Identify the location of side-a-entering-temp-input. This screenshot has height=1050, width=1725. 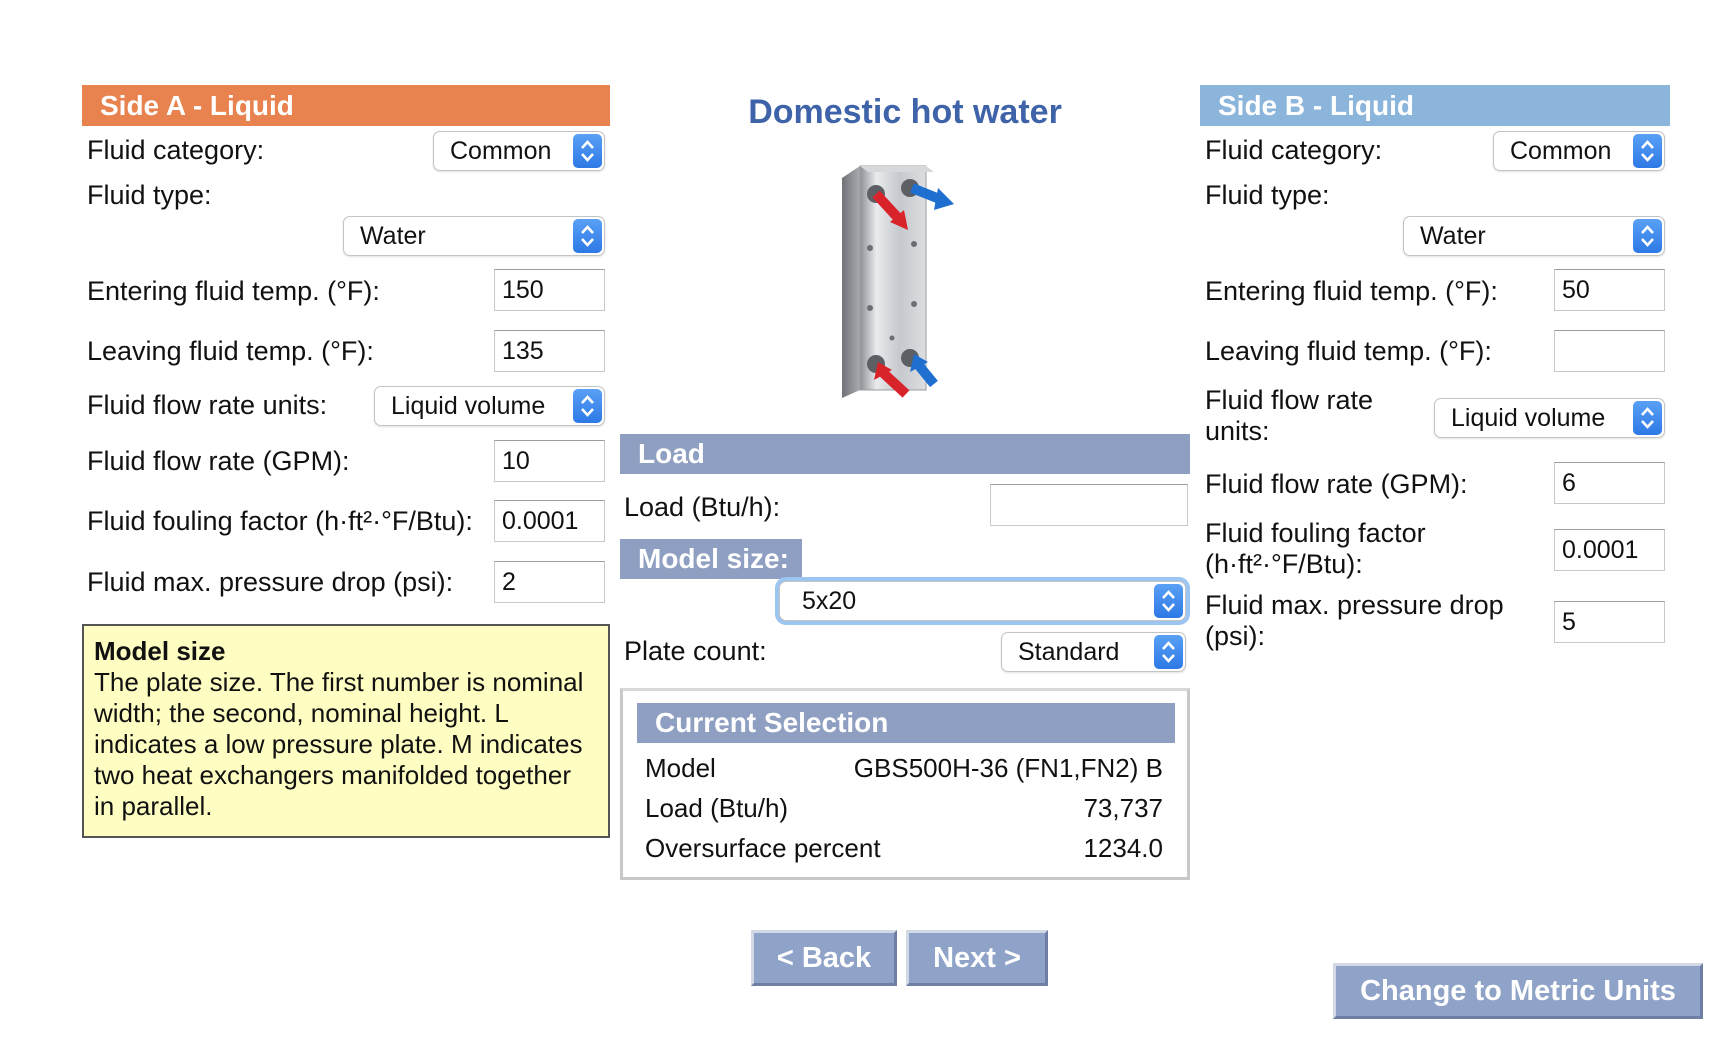
(549, 290).